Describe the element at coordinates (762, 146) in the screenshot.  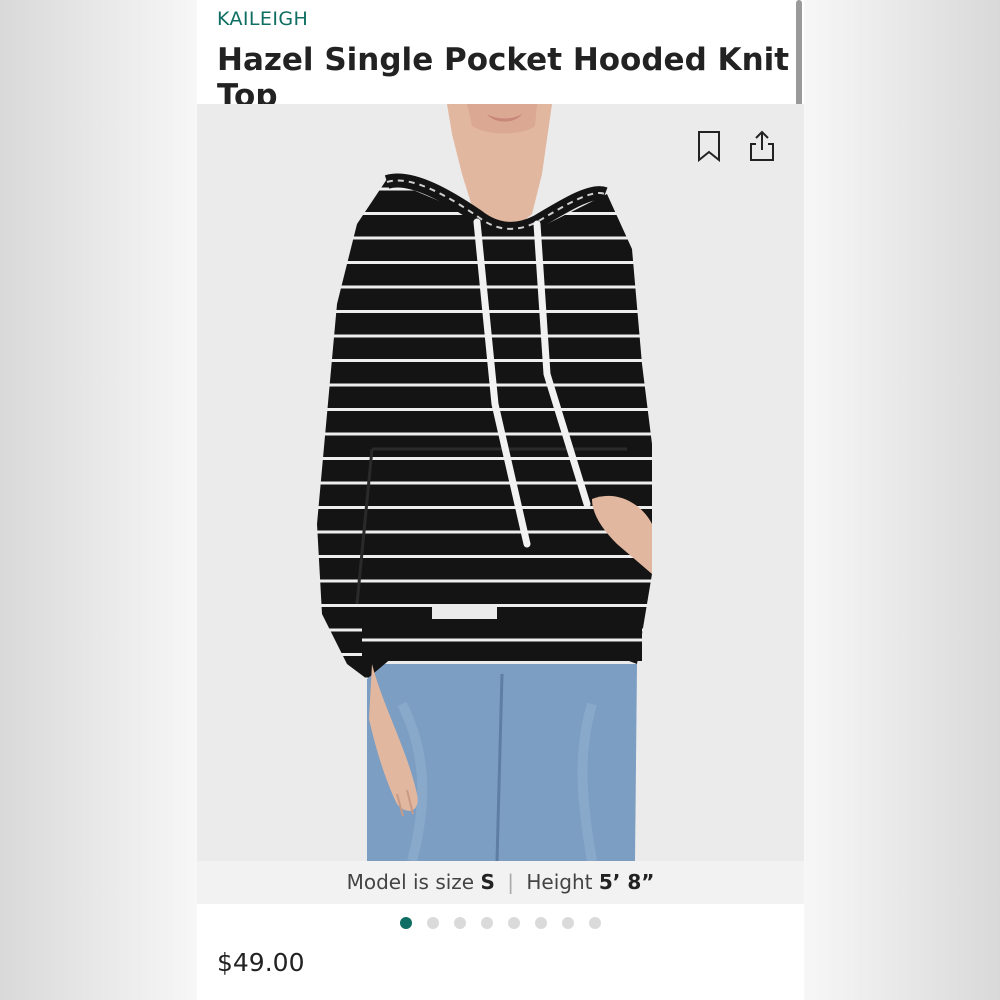
I see `share-icon` at that location.